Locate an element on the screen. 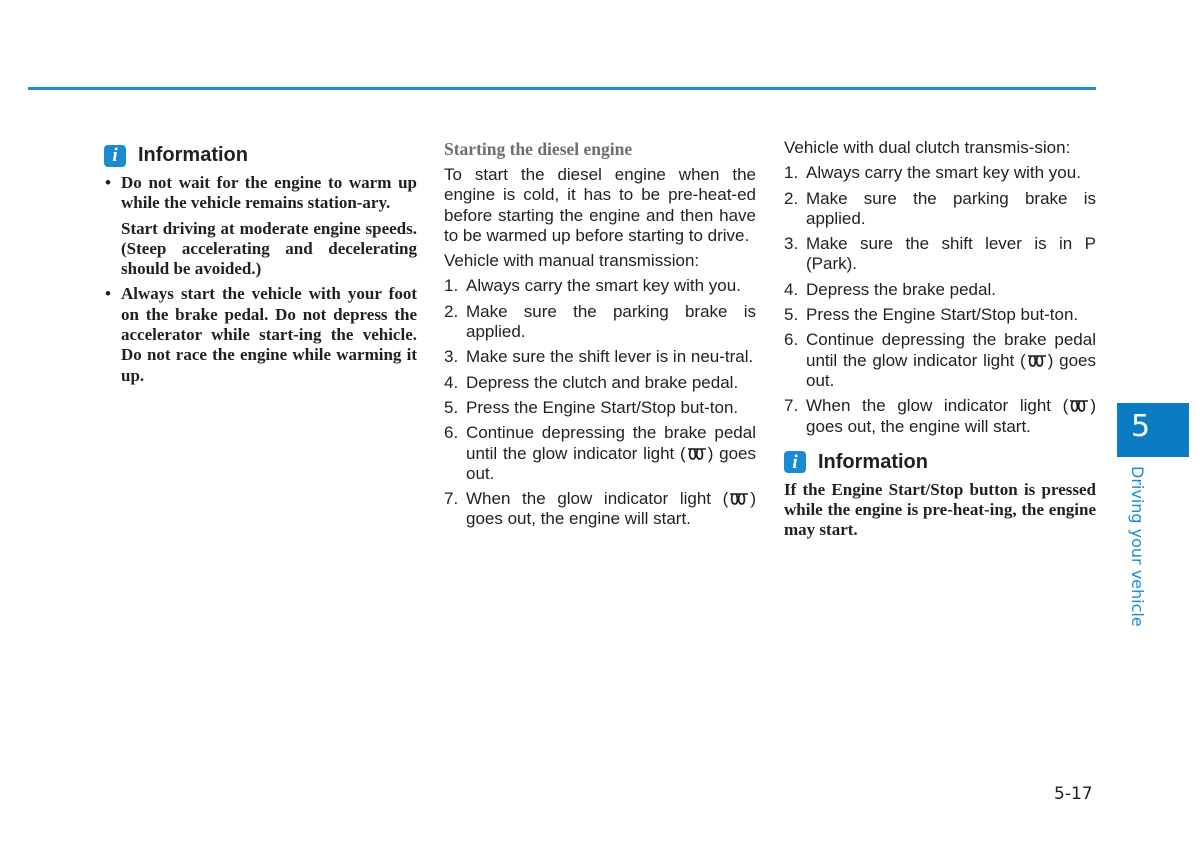 This screenshot has height=861, width=1200. chapter-title: Driving your vehicle is located at coordinates (1137, 546).